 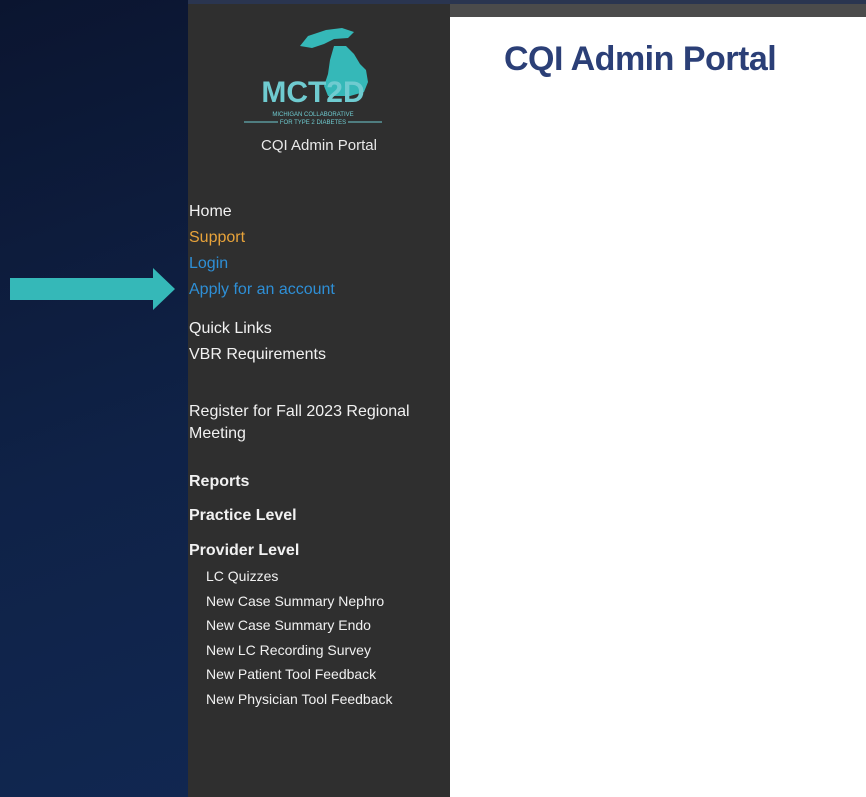 I want to click on logo-subtitle-1: MICHIGAN COLLABORATIVE, so click(x=312, y=115).